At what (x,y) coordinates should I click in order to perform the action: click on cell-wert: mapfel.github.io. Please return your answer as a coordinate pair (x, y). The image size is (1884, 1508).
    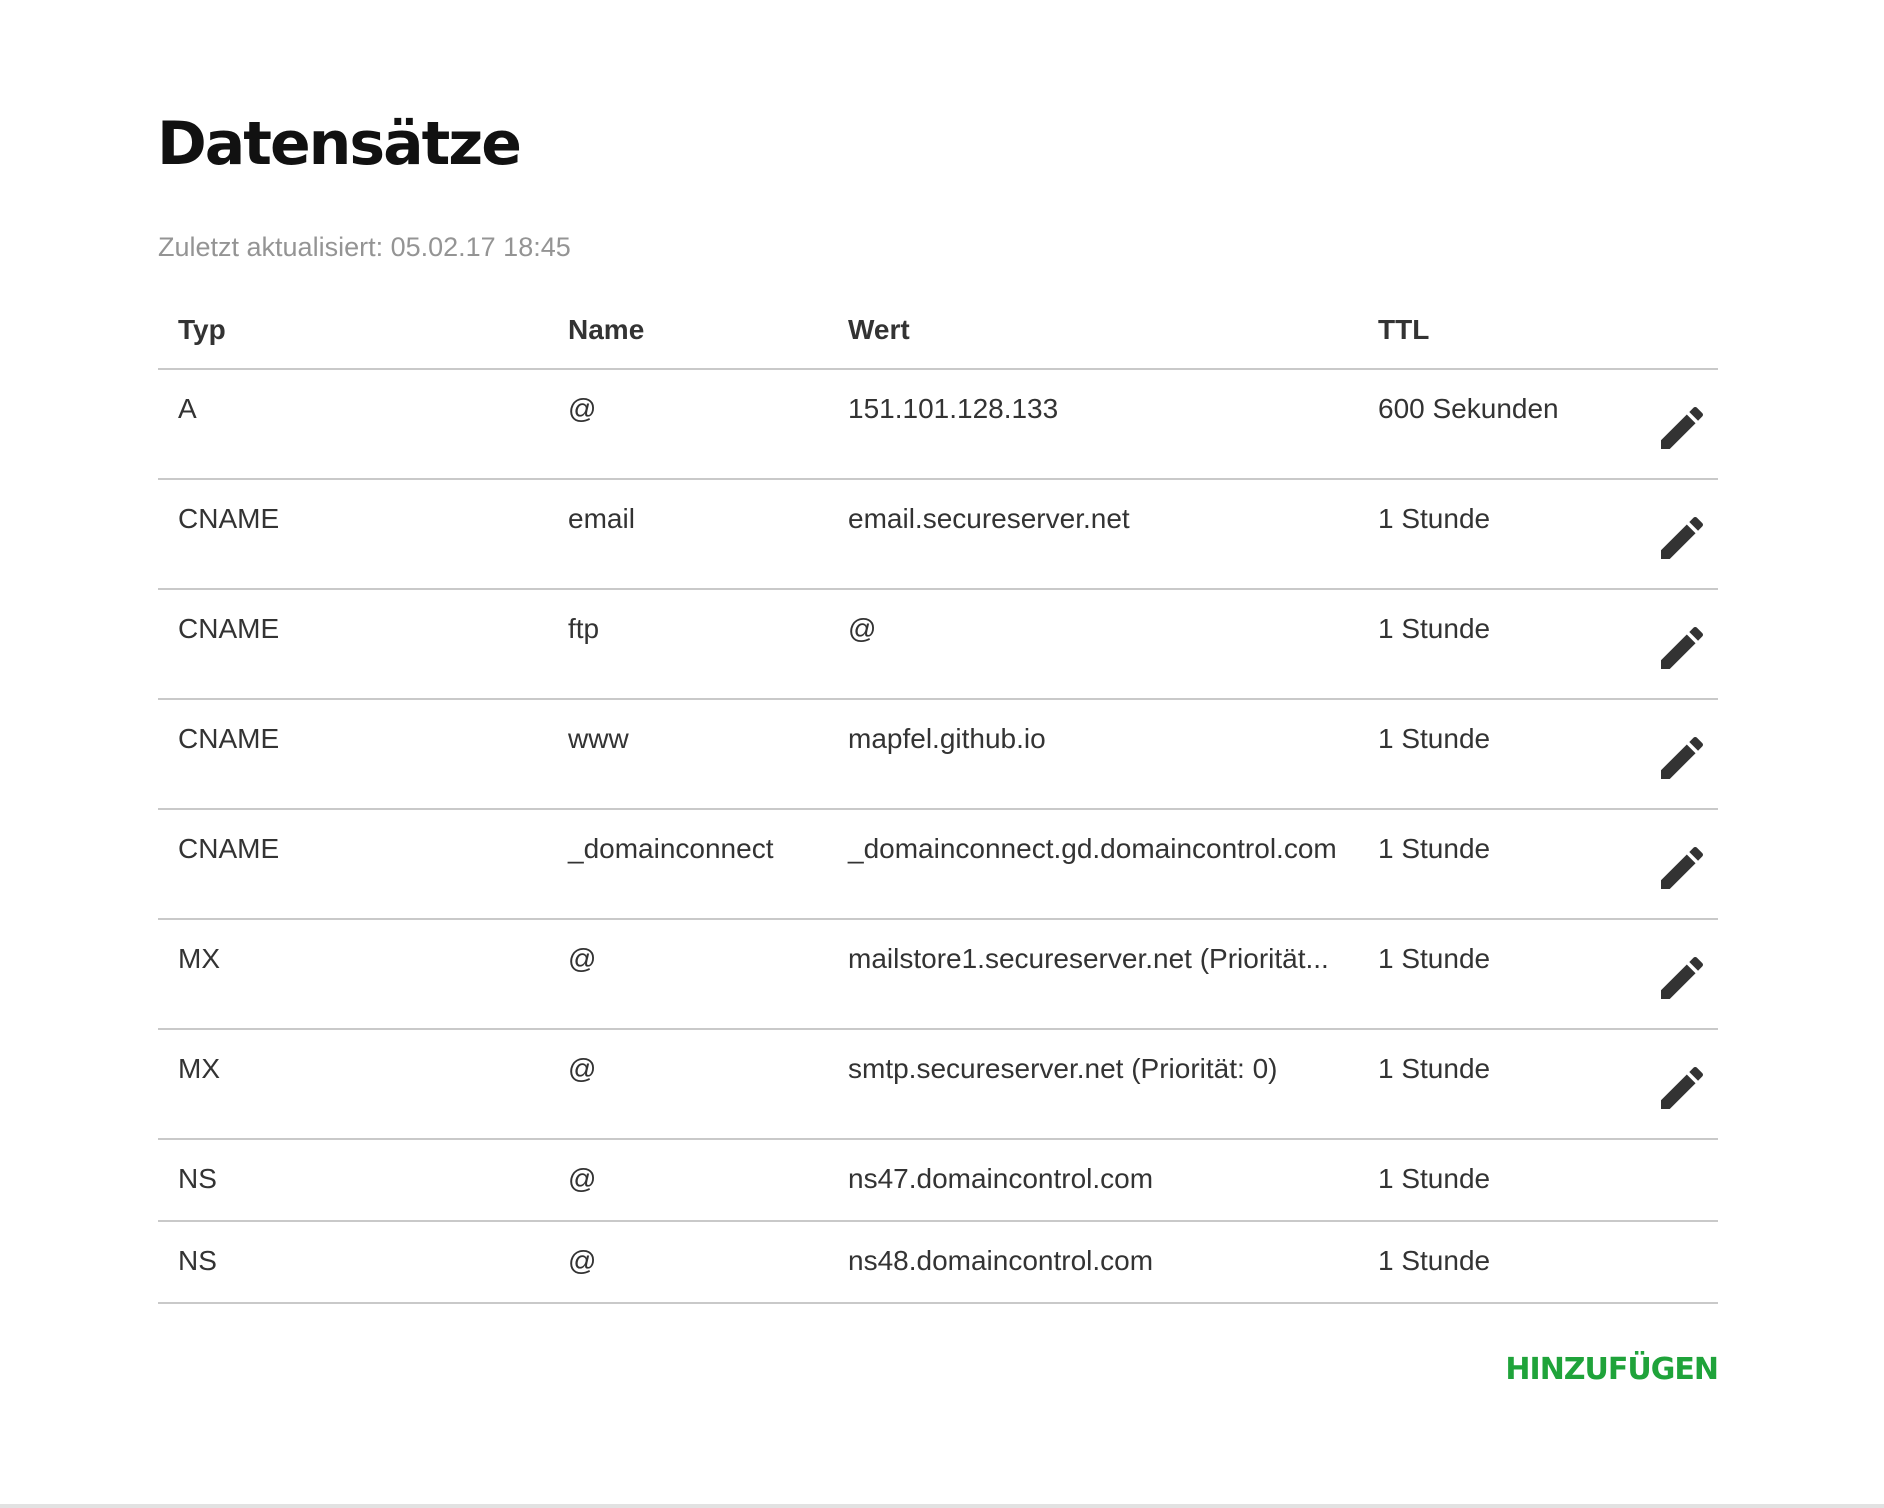
    Looking at the image, I should click on (947, 738).